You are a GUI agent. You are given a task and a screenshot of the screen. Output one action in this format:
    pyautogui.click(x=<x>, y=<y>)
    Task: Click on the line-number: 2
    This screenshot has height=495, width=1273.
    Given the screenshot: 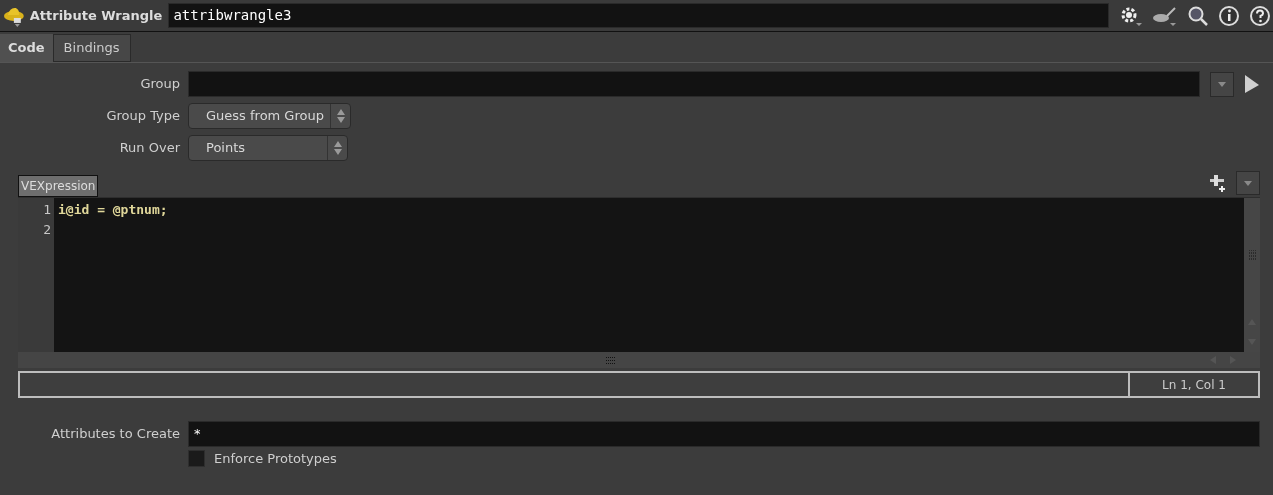 What is the action you would take?
    pyautogui.click(x=46, y=230)
    